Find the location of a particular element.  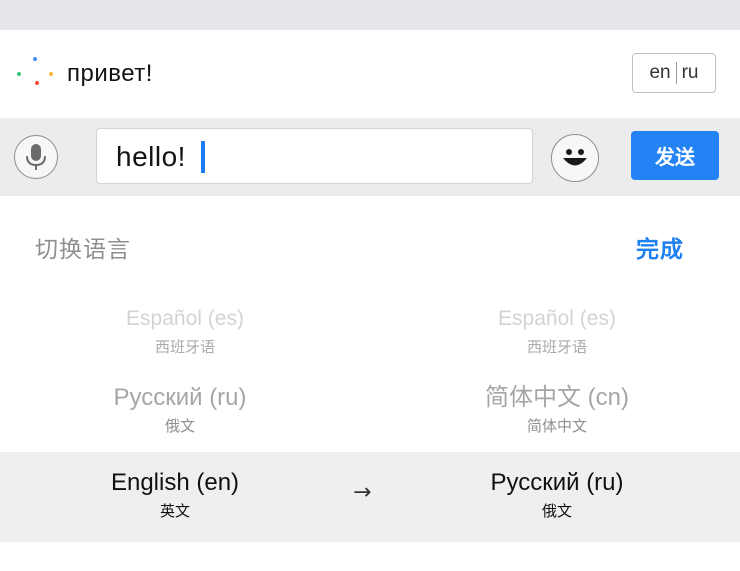

switch-language-title: 切换语言 is located at coordinates (83, 250).